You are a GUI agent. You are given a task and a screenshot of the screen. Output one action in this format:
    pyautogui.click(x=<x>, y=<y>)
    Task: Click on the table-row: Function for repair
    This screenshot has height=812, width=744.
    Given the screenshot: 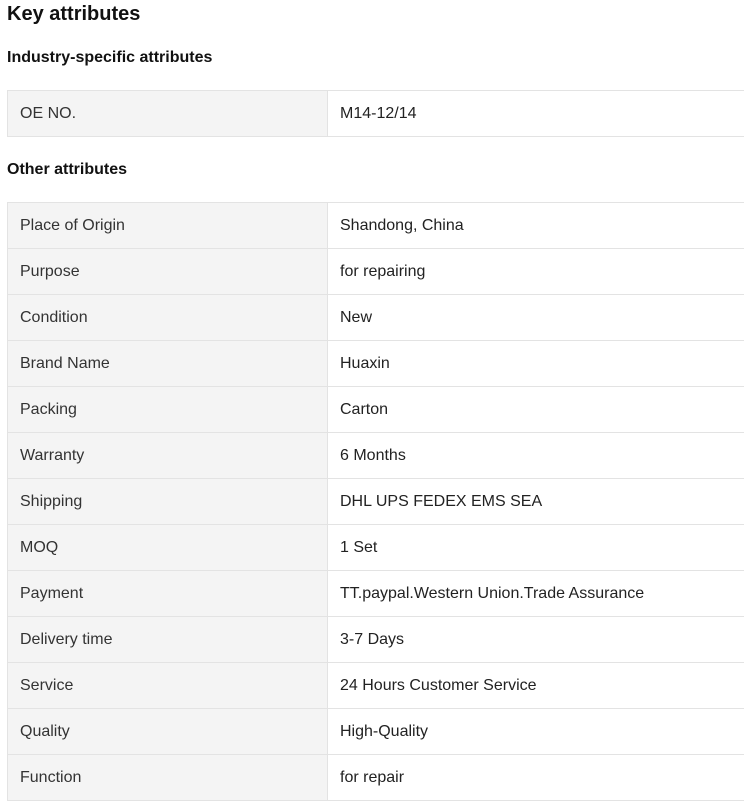 What is the action you would take?
    pyautogui.click(x=375, y=777)
    